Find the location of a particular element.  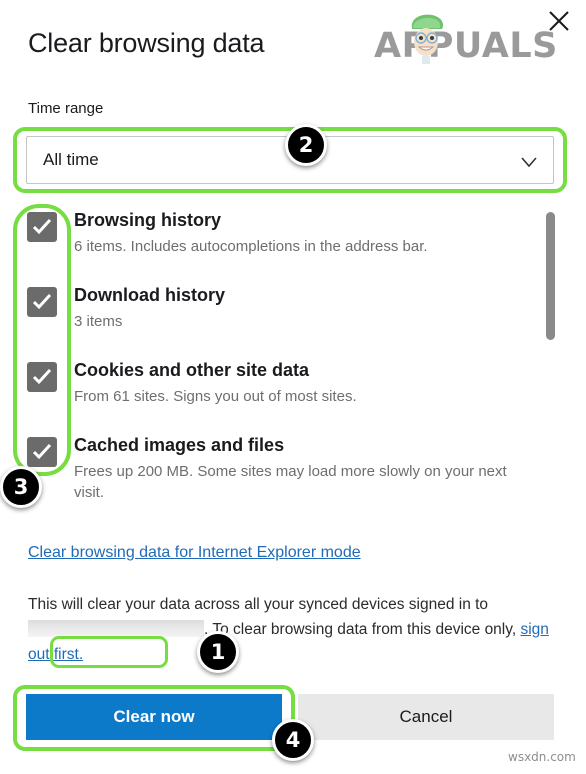

checkbox-download-history is located at coordinates (42, 302).